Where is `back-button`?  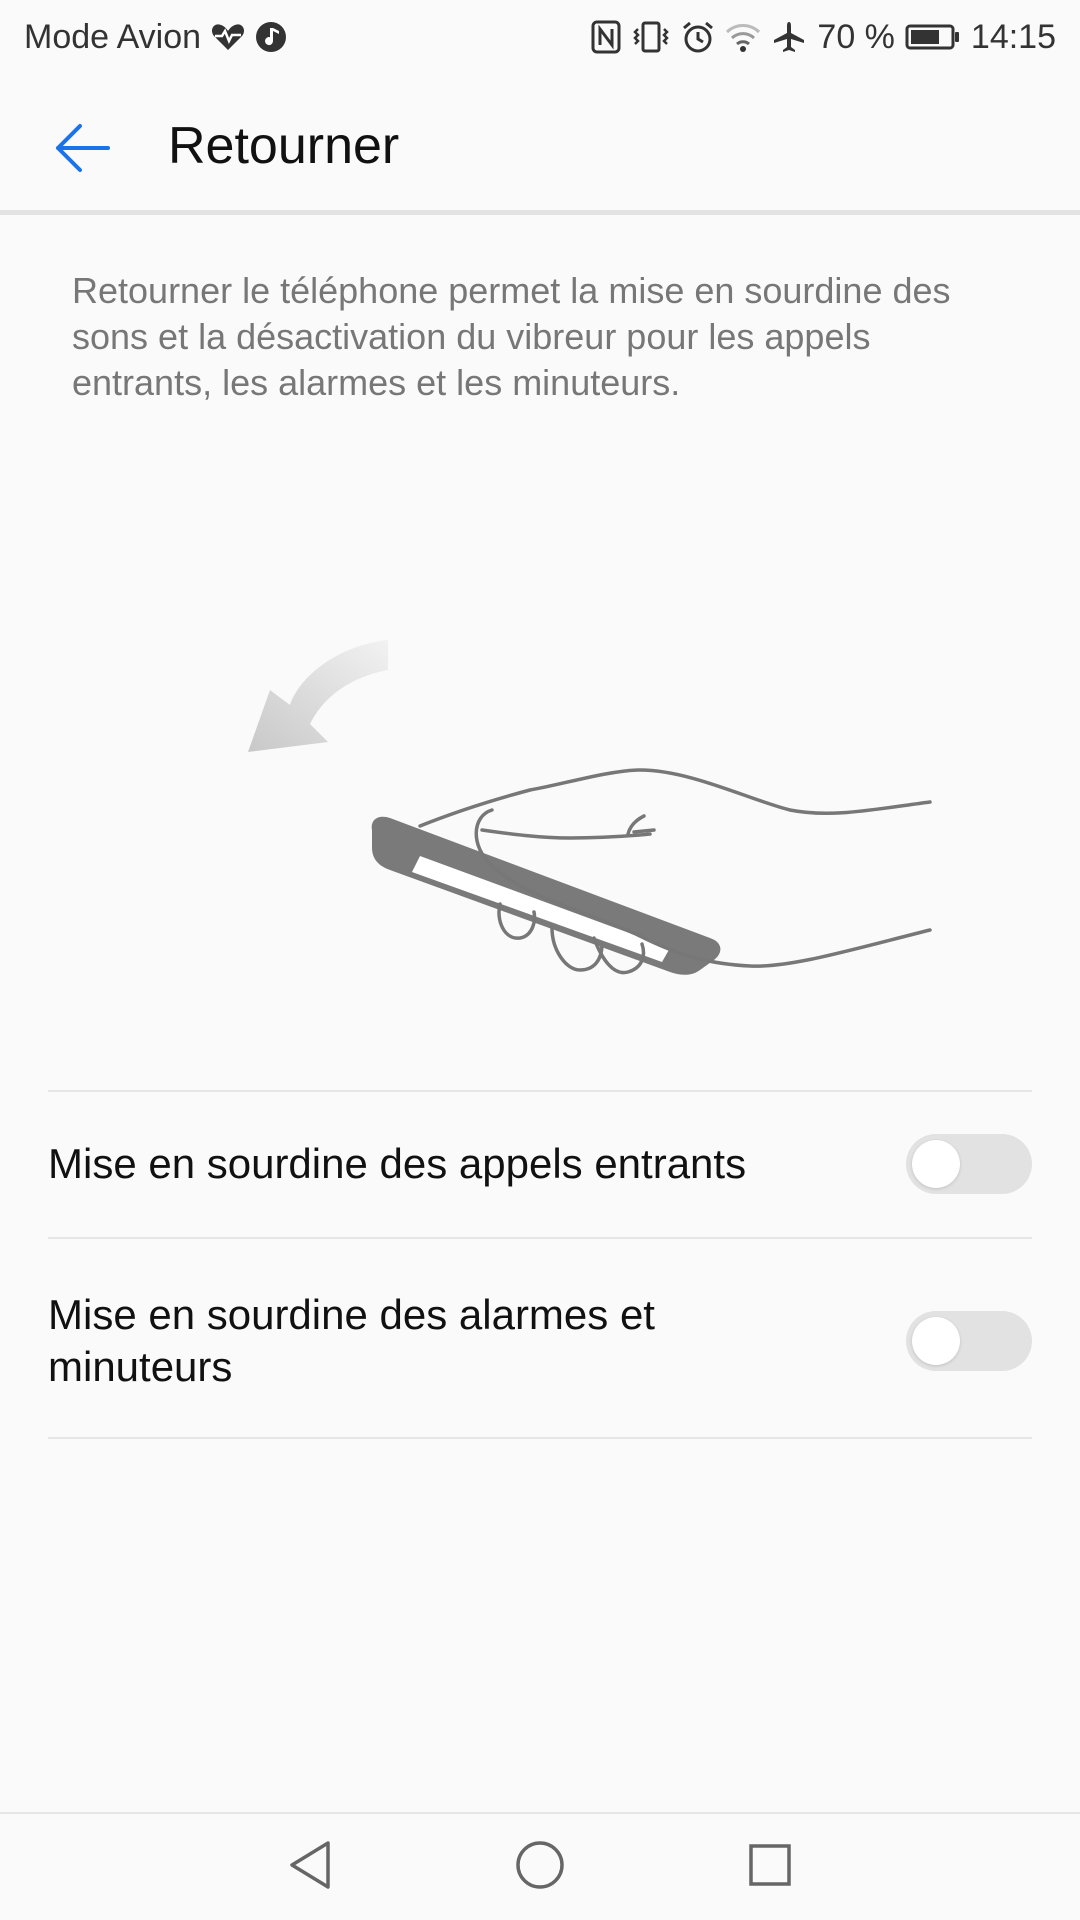
back-button is located at coordinates (82, 150).